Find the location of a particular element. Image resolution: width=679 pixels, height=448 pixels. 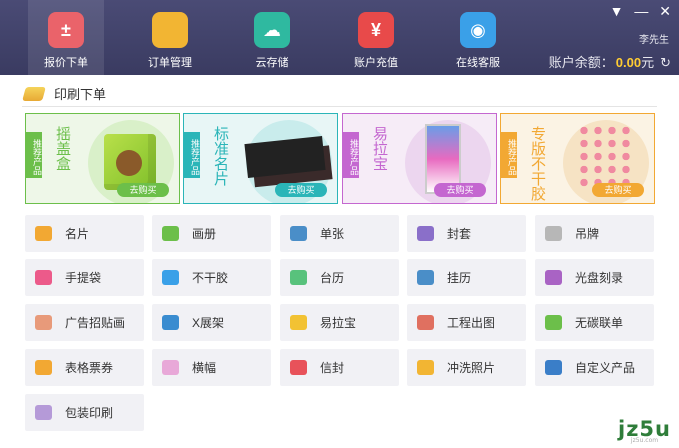

product-tile: 表格票券 is located at coordinates (84, 367).